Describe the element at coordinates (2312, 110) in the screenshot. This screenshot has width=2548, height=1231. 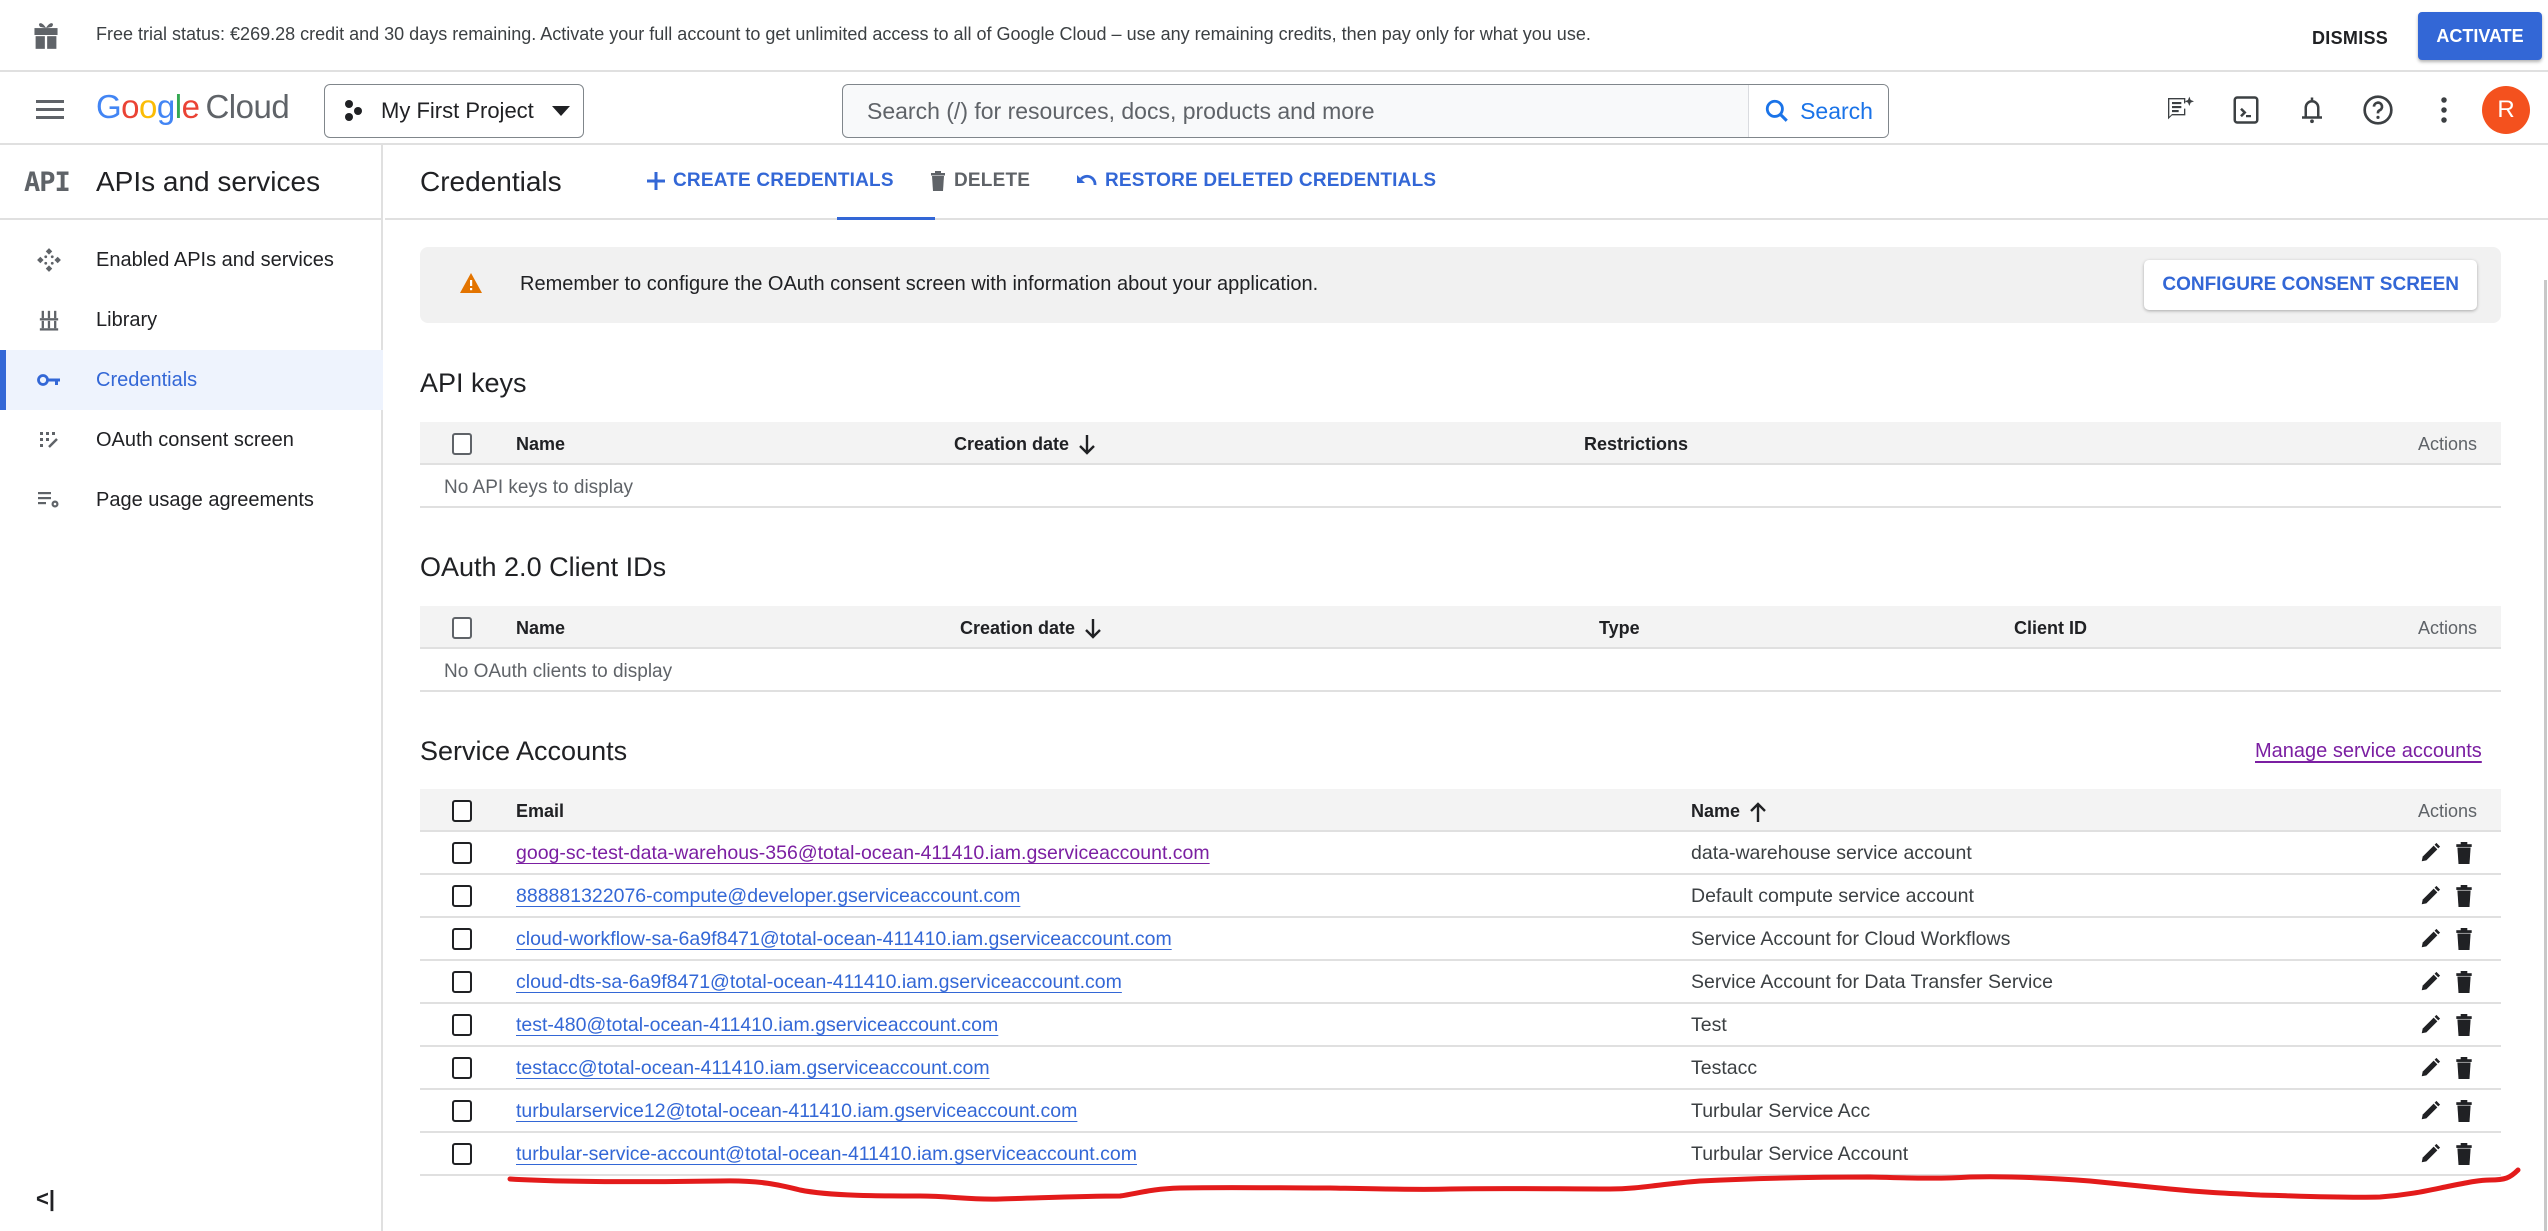
I see `notifications-icon` at that location.